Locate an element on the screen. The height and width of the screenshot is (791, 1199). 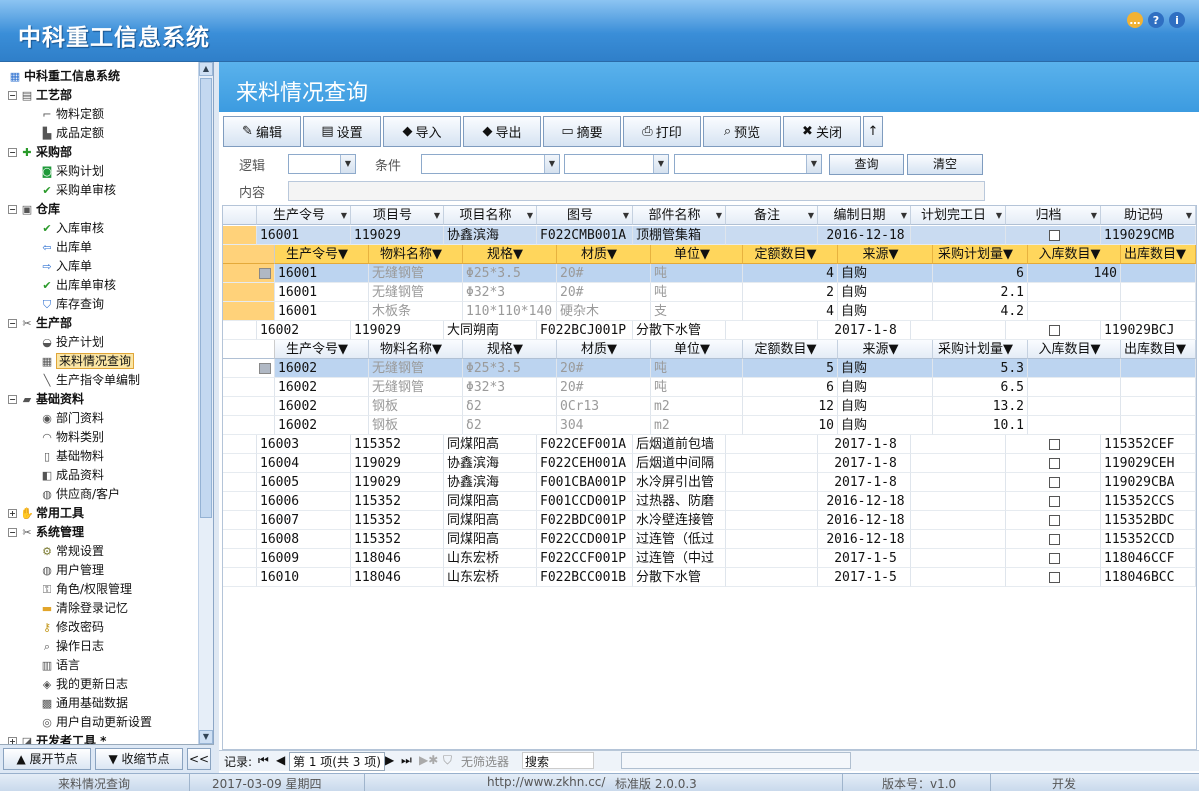
logic-select: ▼ is located at coordinates (322, 164).